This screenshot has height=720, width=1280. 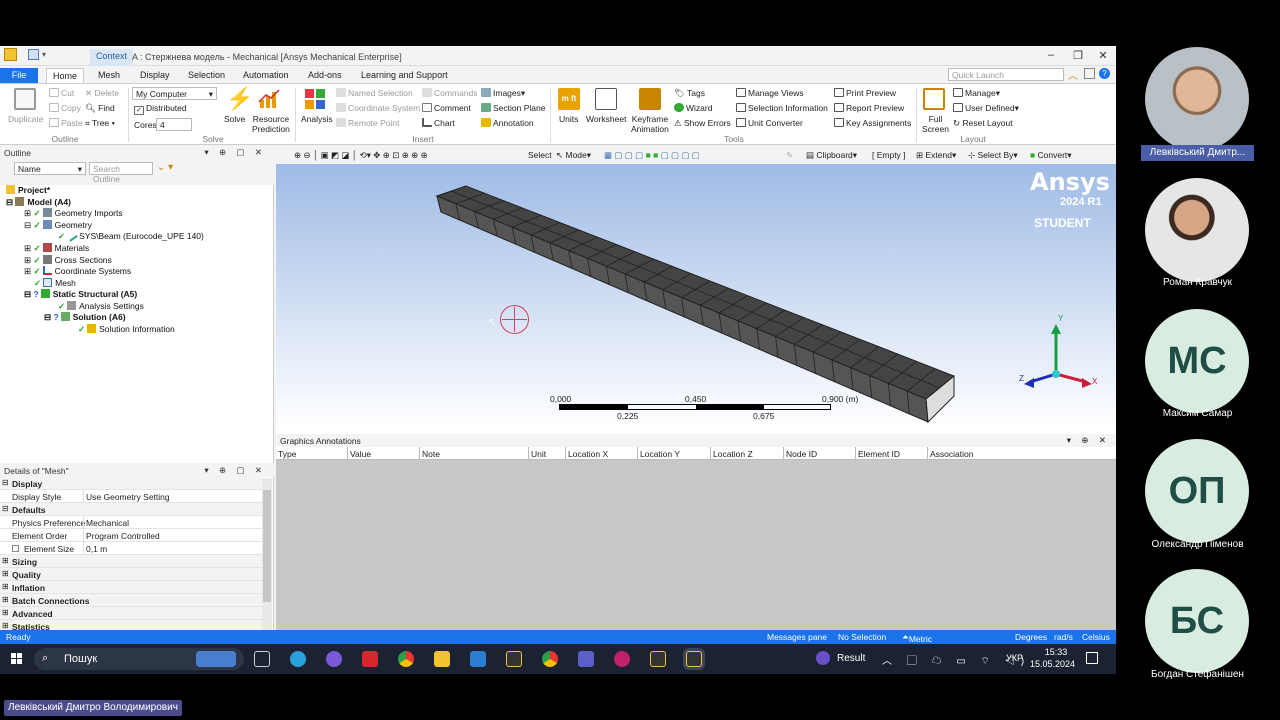 I want to click on mode-button: ↖ Mode▾, so click(x=573, y=155).